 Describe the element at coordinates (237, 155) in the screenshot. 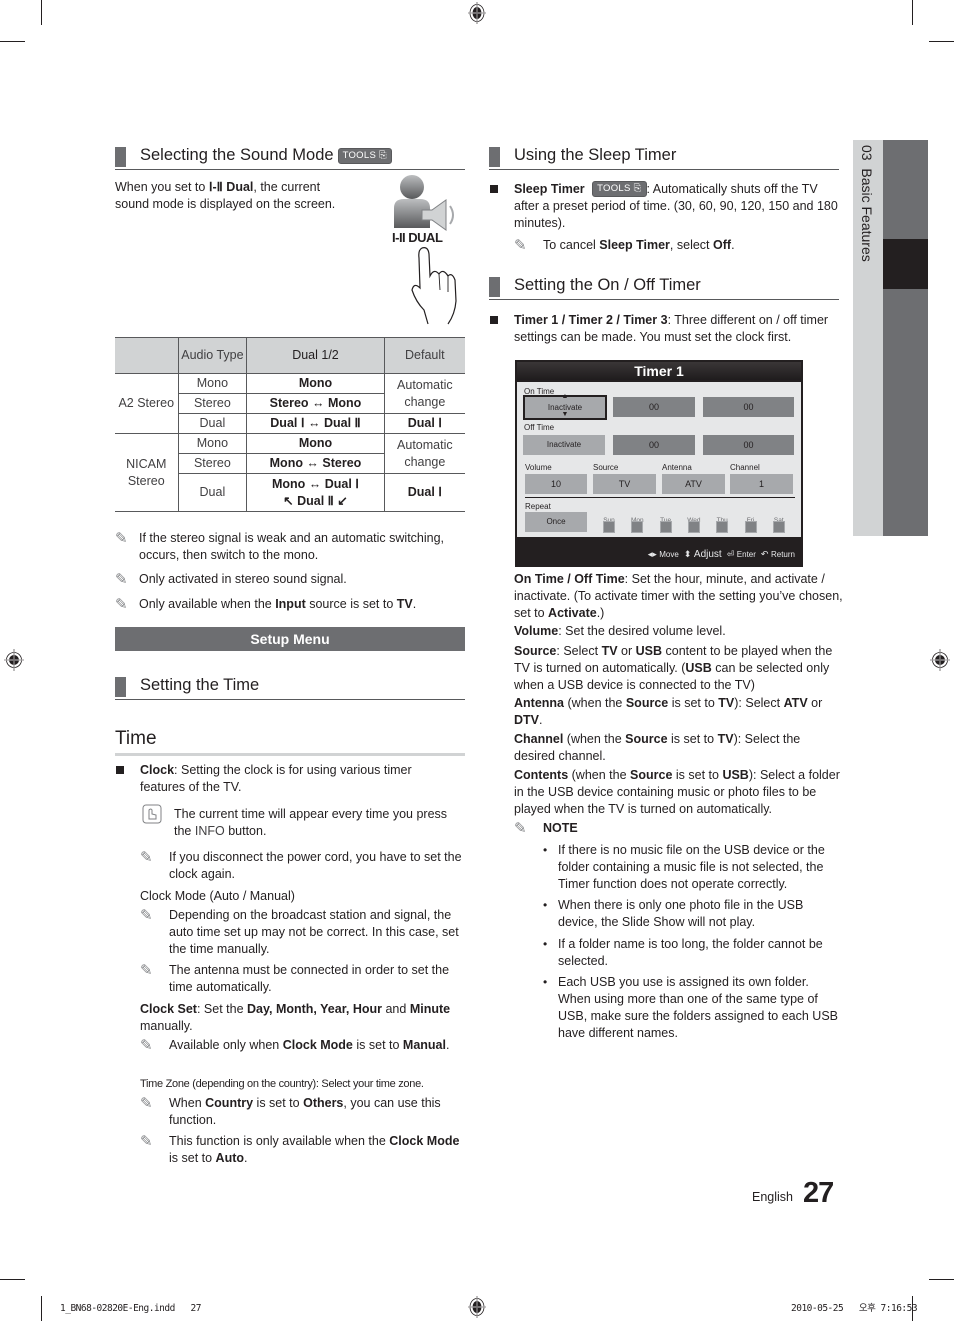

I see `heading-text: Selecting the Sound Mode` at that location.